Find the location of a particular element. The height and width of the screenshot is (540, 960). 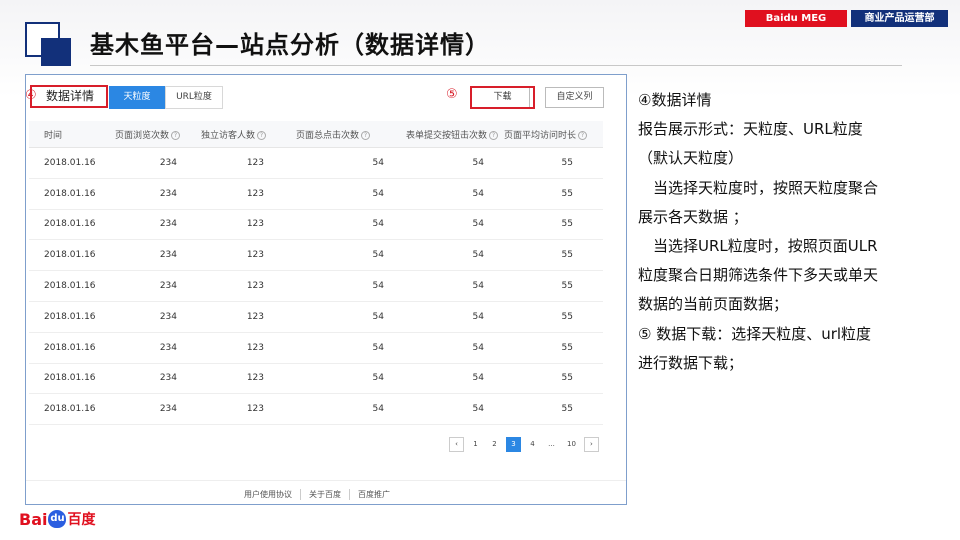

footer-links: 用户使用协议 关于百度 百度推广 is located at coordinates (317, 494).